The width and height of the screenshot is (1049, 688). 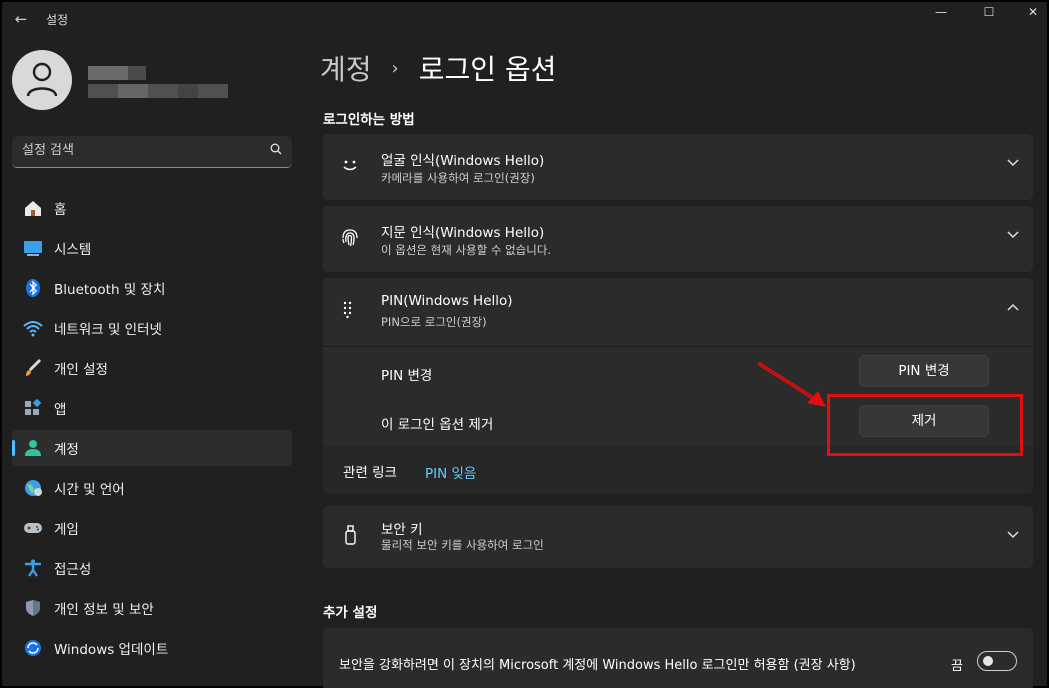 I want to click on back-arrow-icon: ←, so click(x=21, y=19).